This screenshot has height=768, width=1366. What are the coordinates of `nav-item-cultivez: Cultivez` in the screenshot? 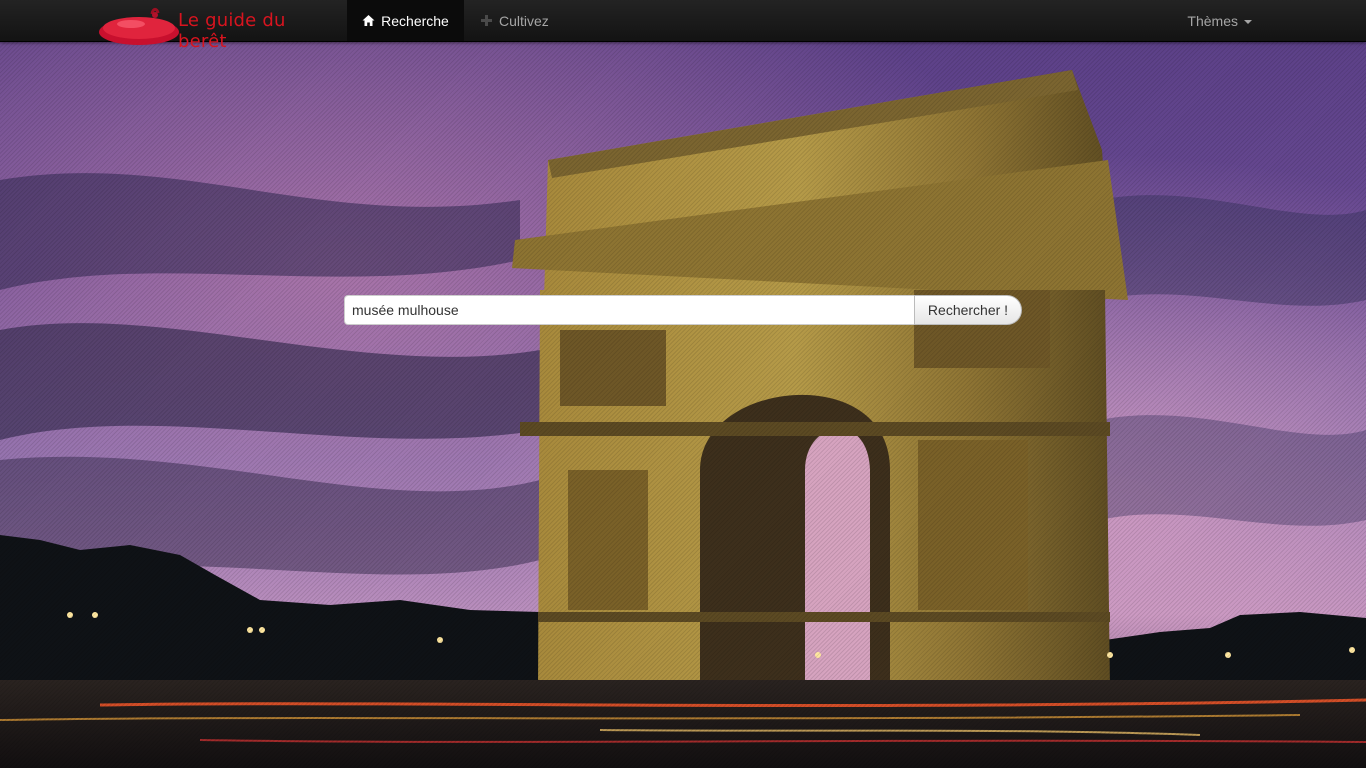 It's located at (514, 20).